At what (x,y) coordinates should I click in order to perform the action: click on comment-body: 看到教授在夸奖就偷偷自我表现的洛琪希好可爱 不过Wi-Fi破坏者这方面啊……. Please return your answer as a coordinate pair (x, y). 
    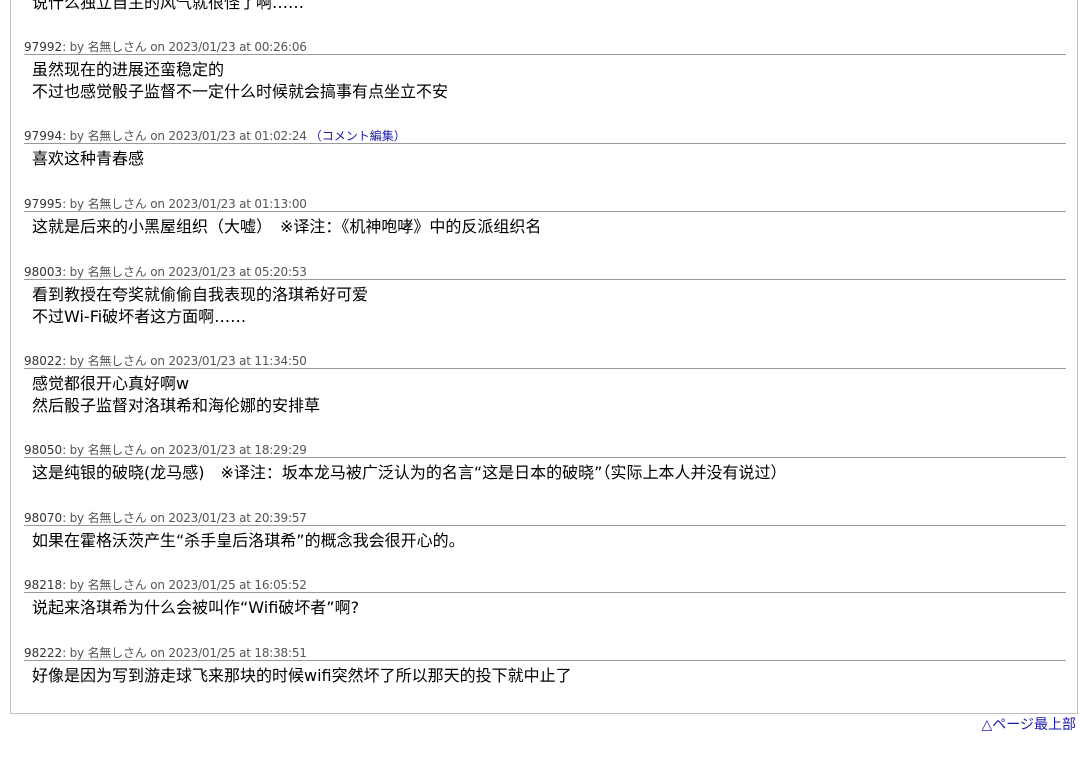
    Looking at the image, I should click on (545, 304).